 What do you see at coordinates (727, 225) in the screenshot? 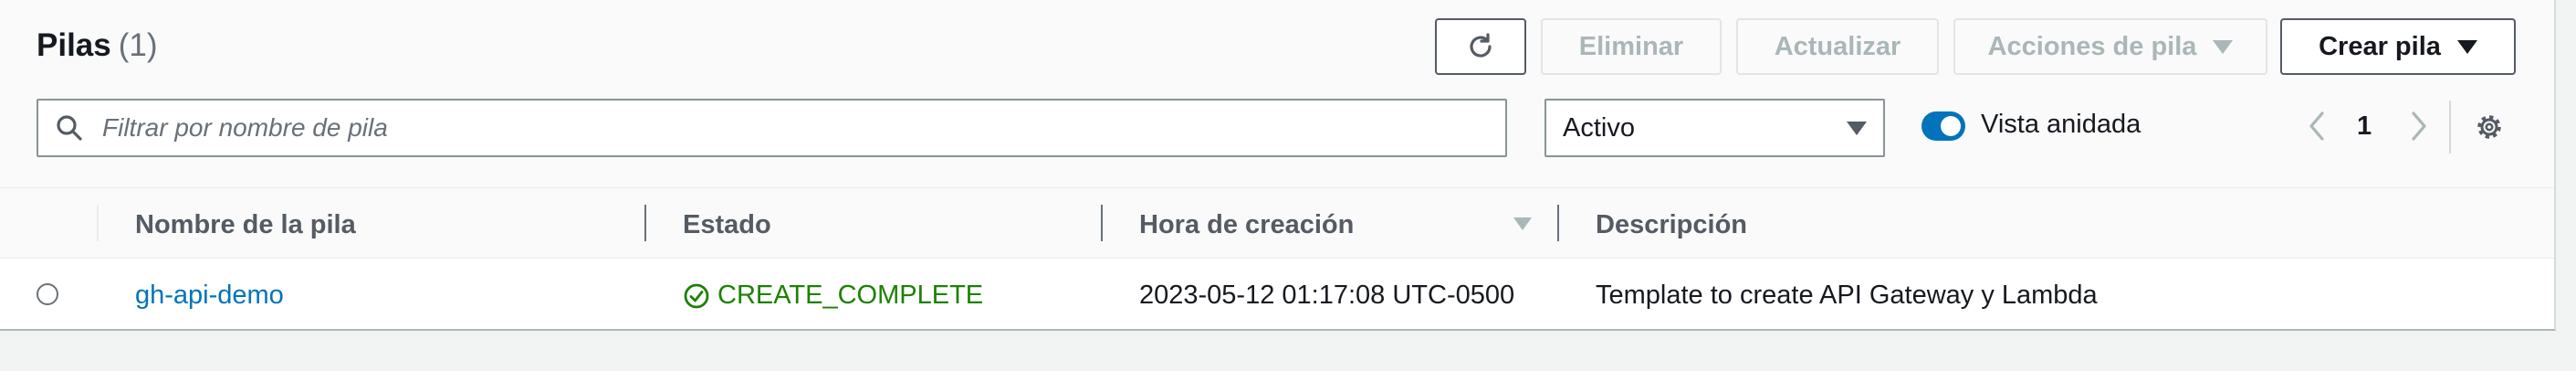
I see `column-header-status: Estado` at bounding box center [727, 225].